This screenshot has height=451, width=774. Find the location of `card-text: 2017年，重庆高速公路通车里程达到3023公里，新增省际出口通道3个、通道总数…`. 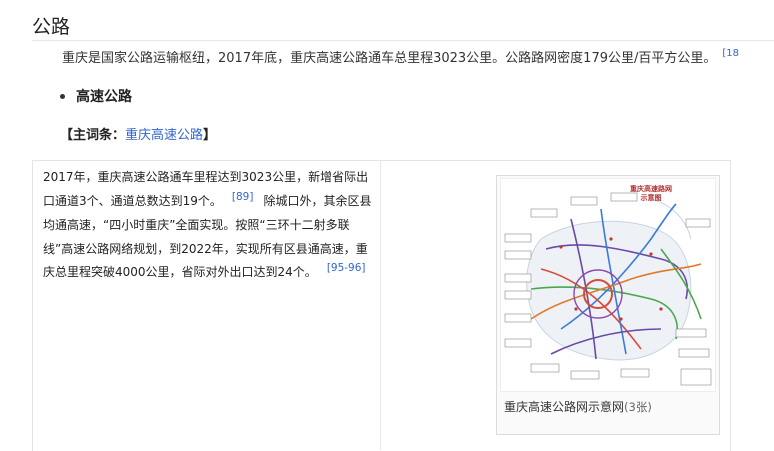

card-text: 2017年，重庆高速公路通车里程达到3023公里，新增省际出口通道3个、通道总数… is located at coordinates (208, 226).